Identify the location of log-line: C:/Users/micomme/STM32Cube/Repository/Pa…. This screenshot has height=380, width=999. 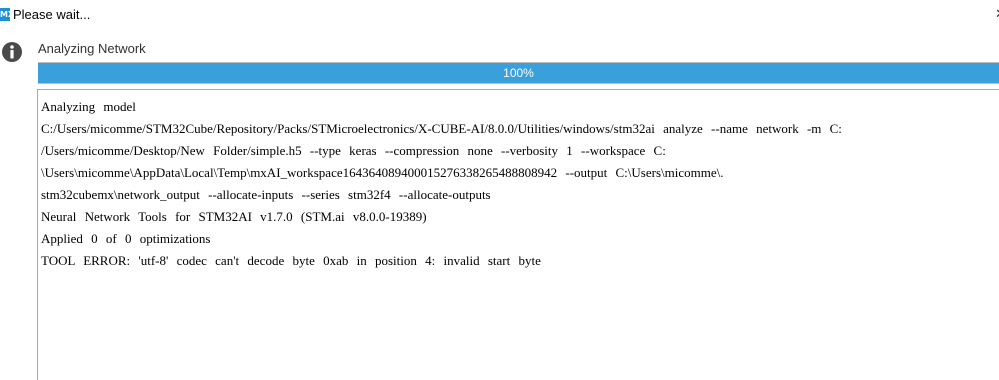
(441, 128).